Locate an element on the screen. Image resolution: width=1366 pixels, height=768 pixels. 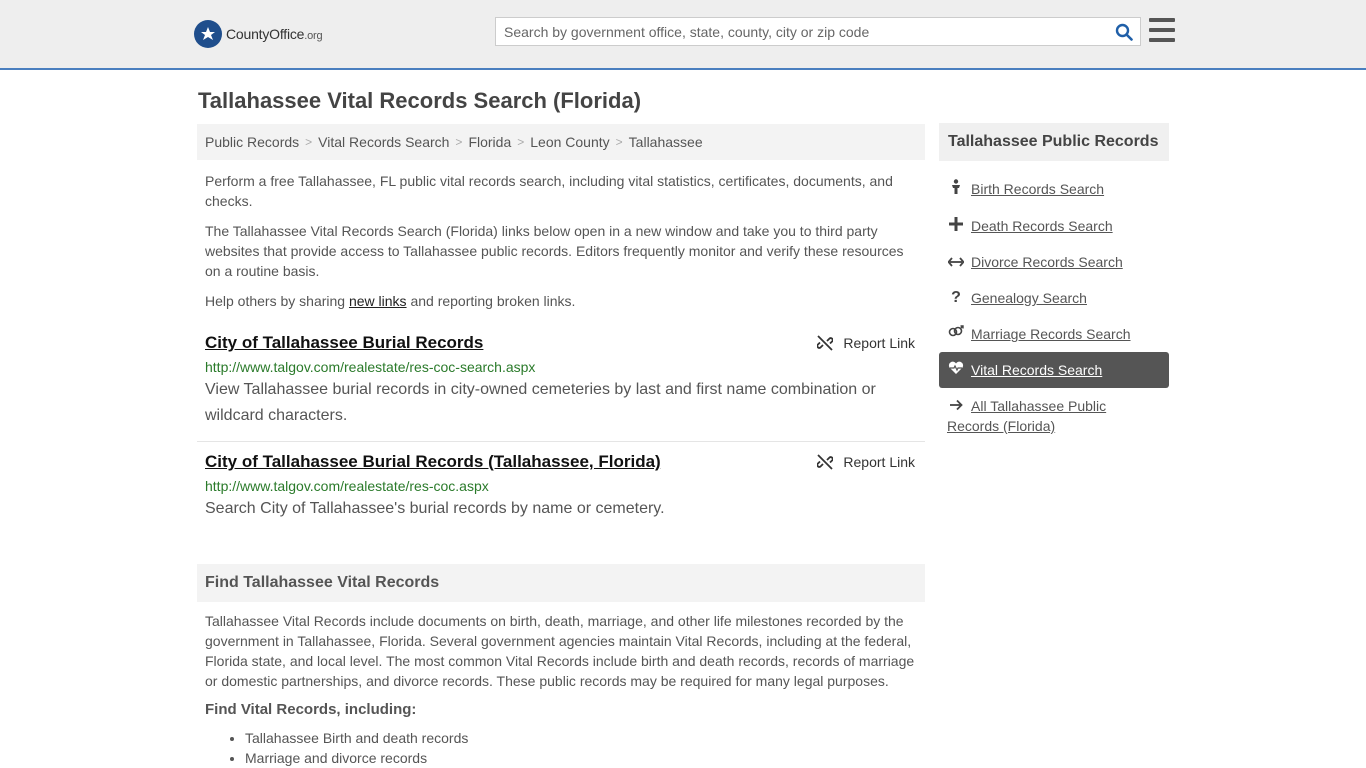
search-input is located at coordinates (802, 31).